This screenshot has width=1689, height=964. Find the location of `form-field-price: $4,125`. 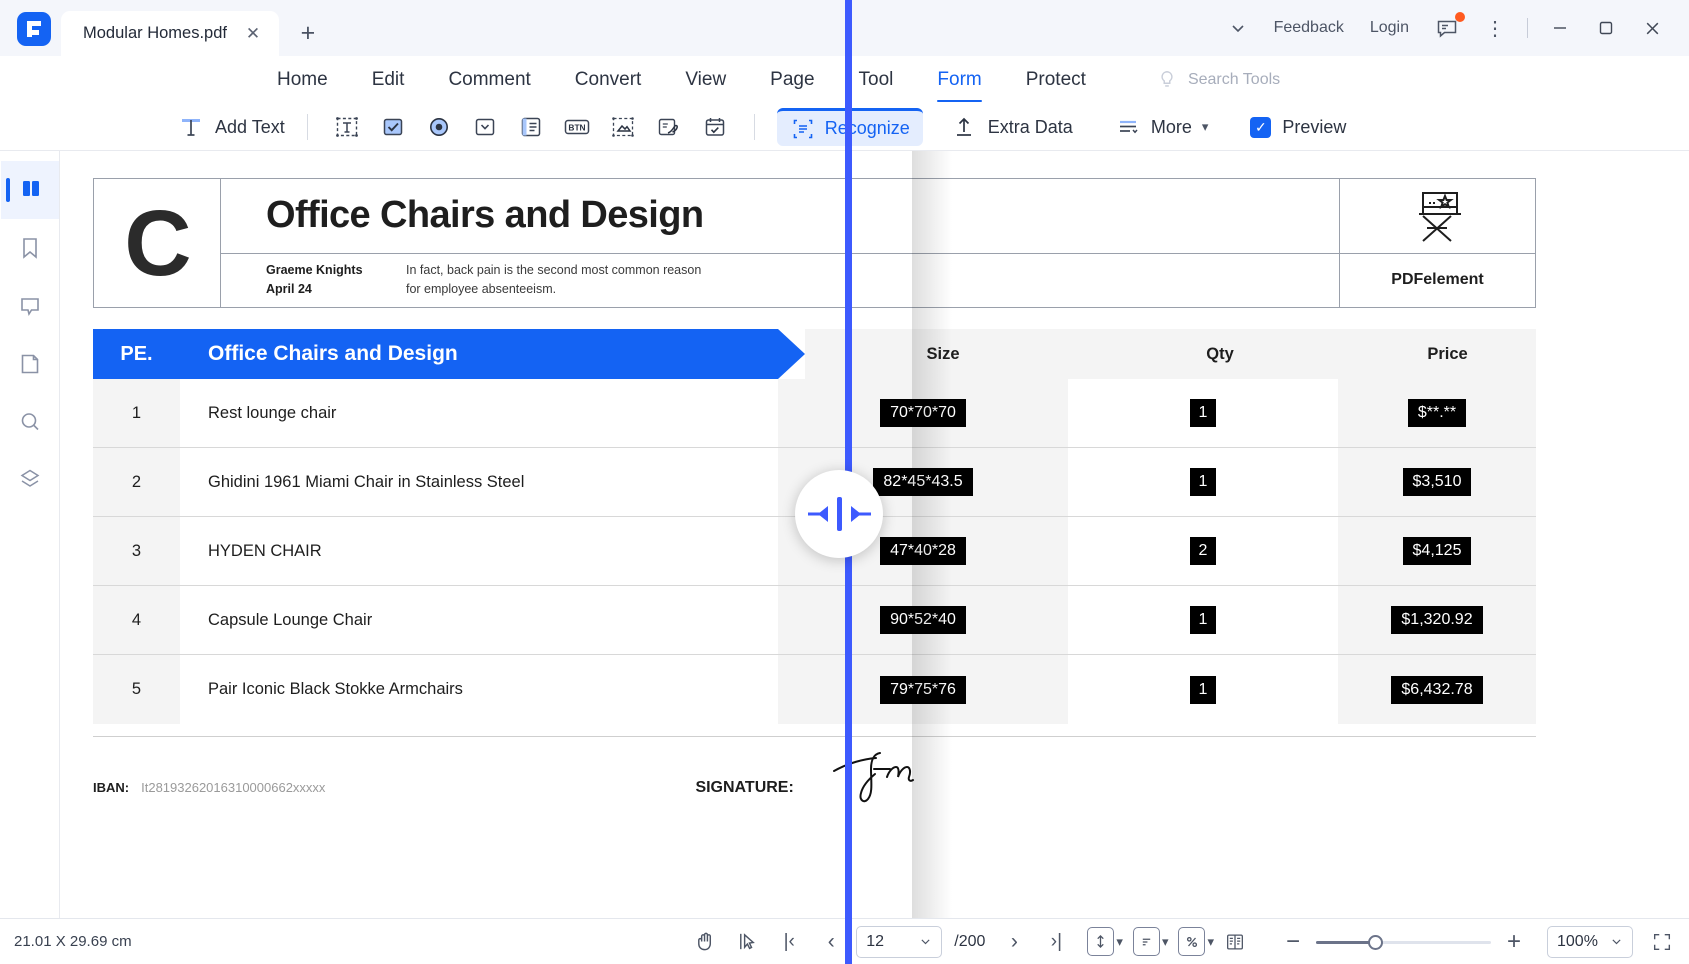

form-field-price: $4,125 is located at coordinates (1437, 551).